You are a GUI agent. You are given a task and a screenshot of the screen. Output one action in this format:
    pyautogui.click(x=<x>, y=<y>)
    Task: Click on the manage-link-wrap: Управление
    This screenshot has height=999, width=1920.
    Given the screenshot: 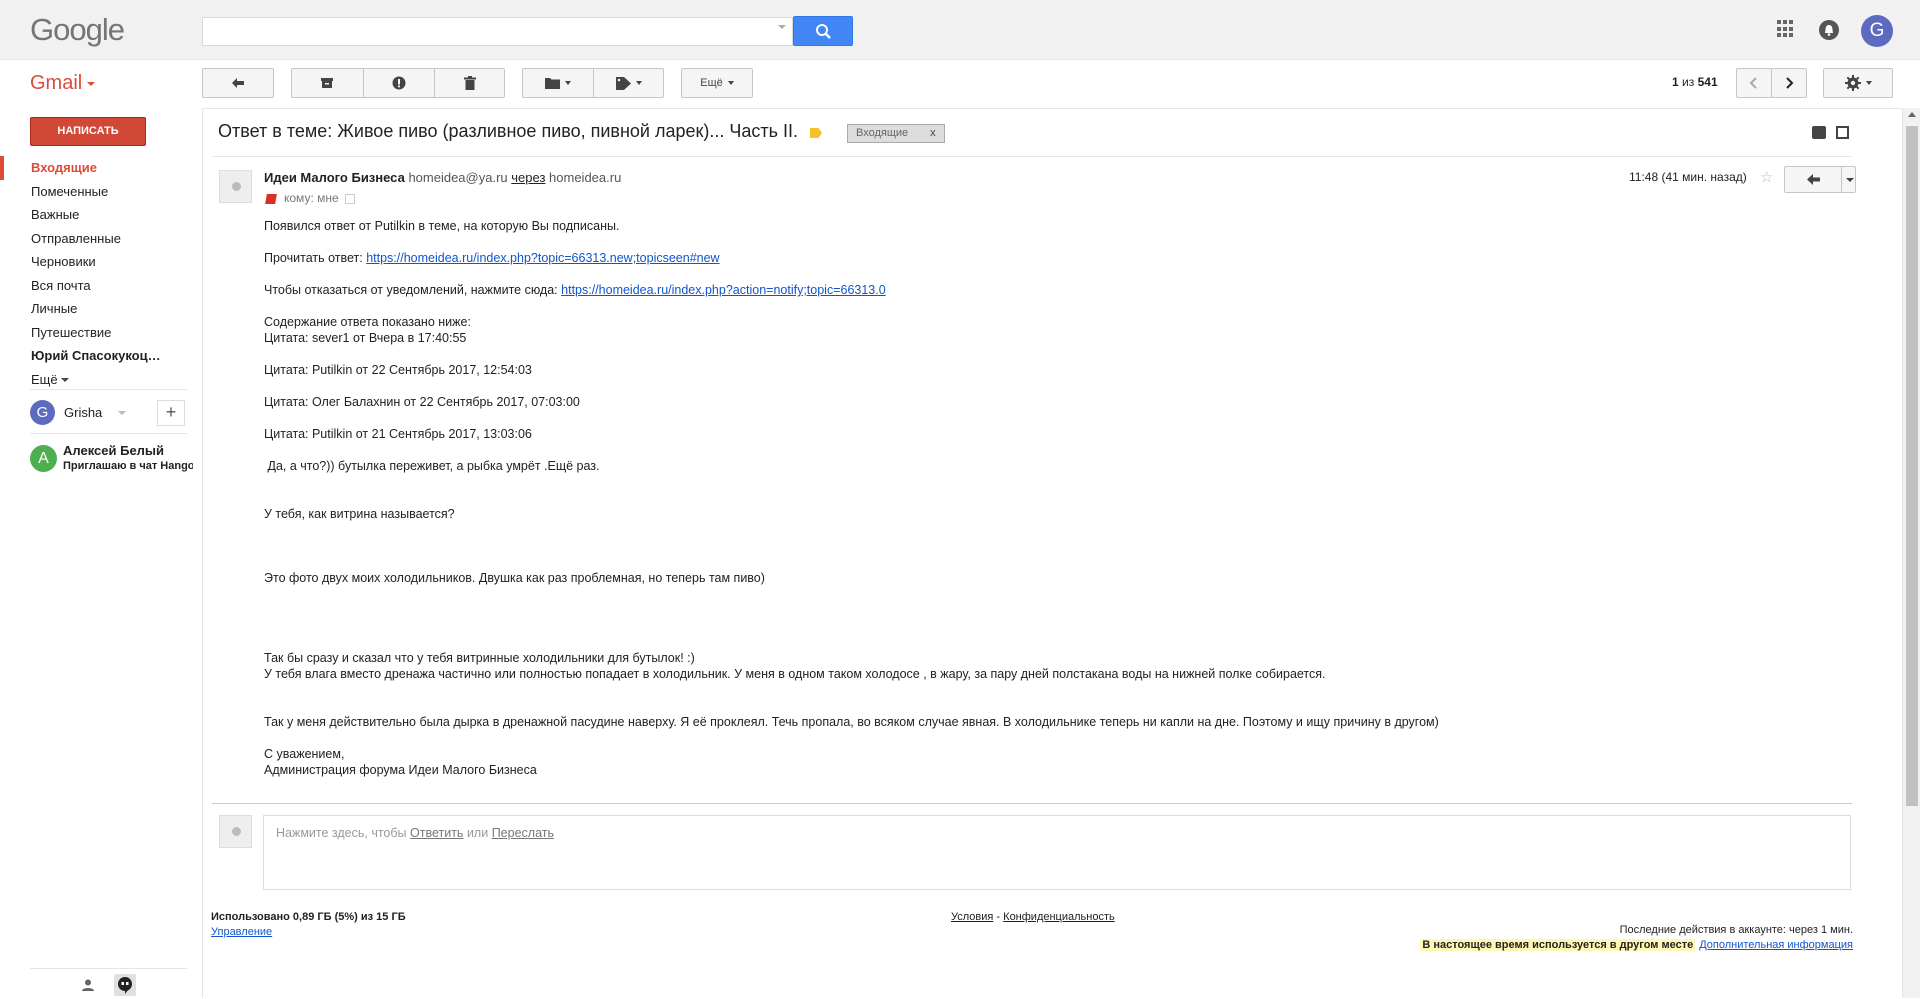 What is the action you would take?
    pyautogui.click(x=241, y=932)
    